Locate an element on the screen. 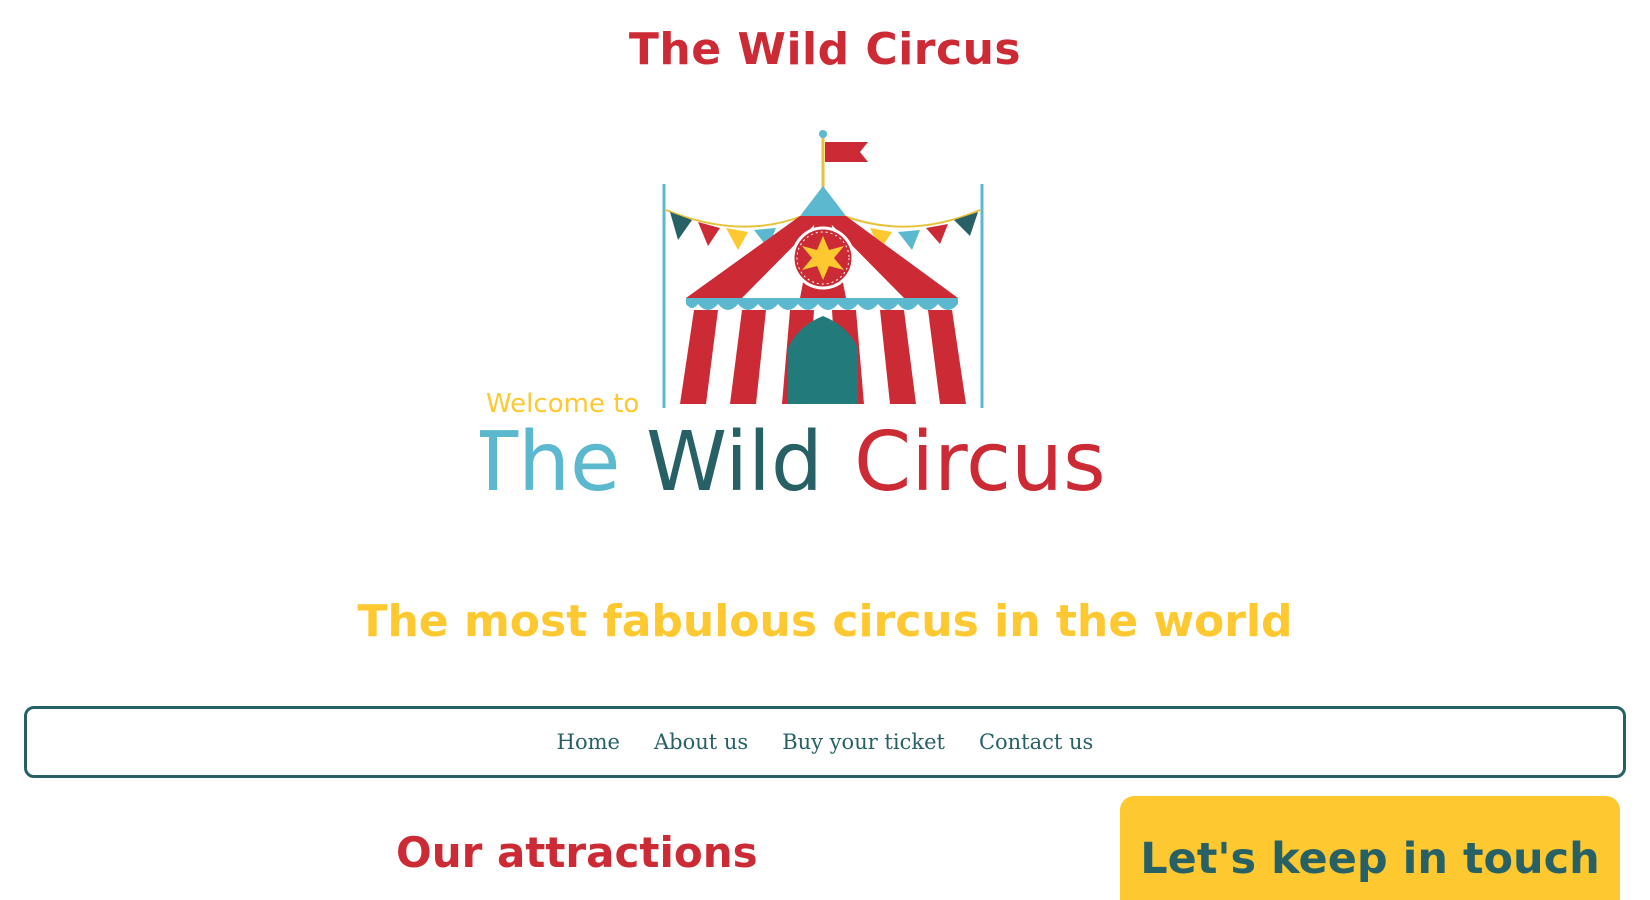  tagline: The most fabulous circus in the world is located at coordinates (825, 621).